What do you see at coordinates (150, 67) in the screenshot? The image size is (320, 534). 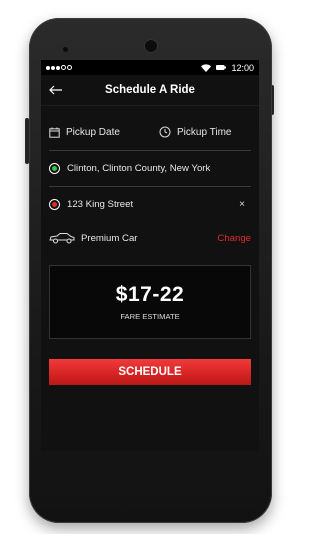 I see `status-bar: 12:00` at bounding box center [150, 67].